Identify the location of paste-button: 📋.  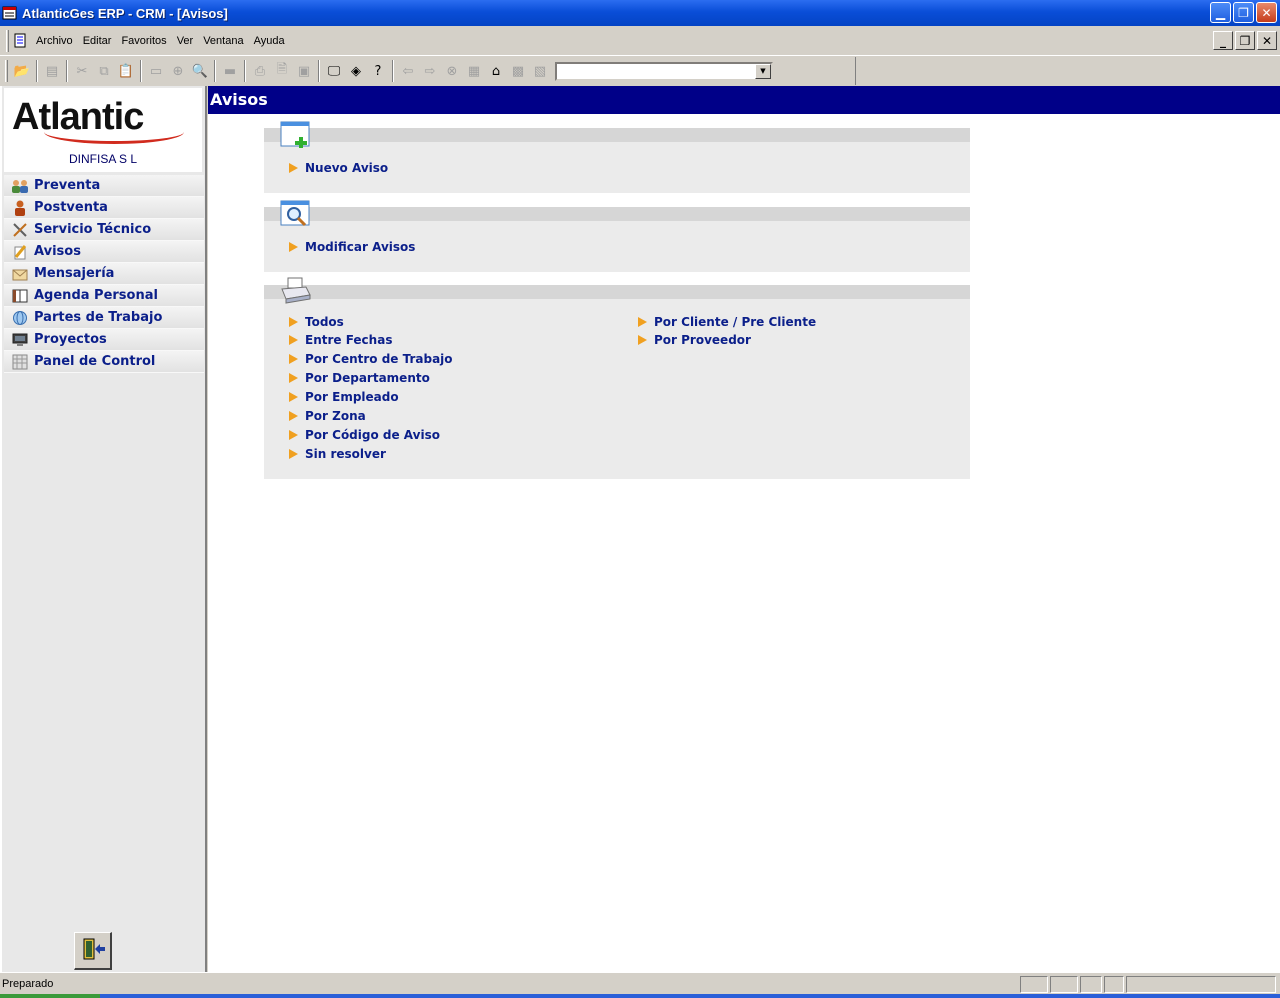
(126, 71).